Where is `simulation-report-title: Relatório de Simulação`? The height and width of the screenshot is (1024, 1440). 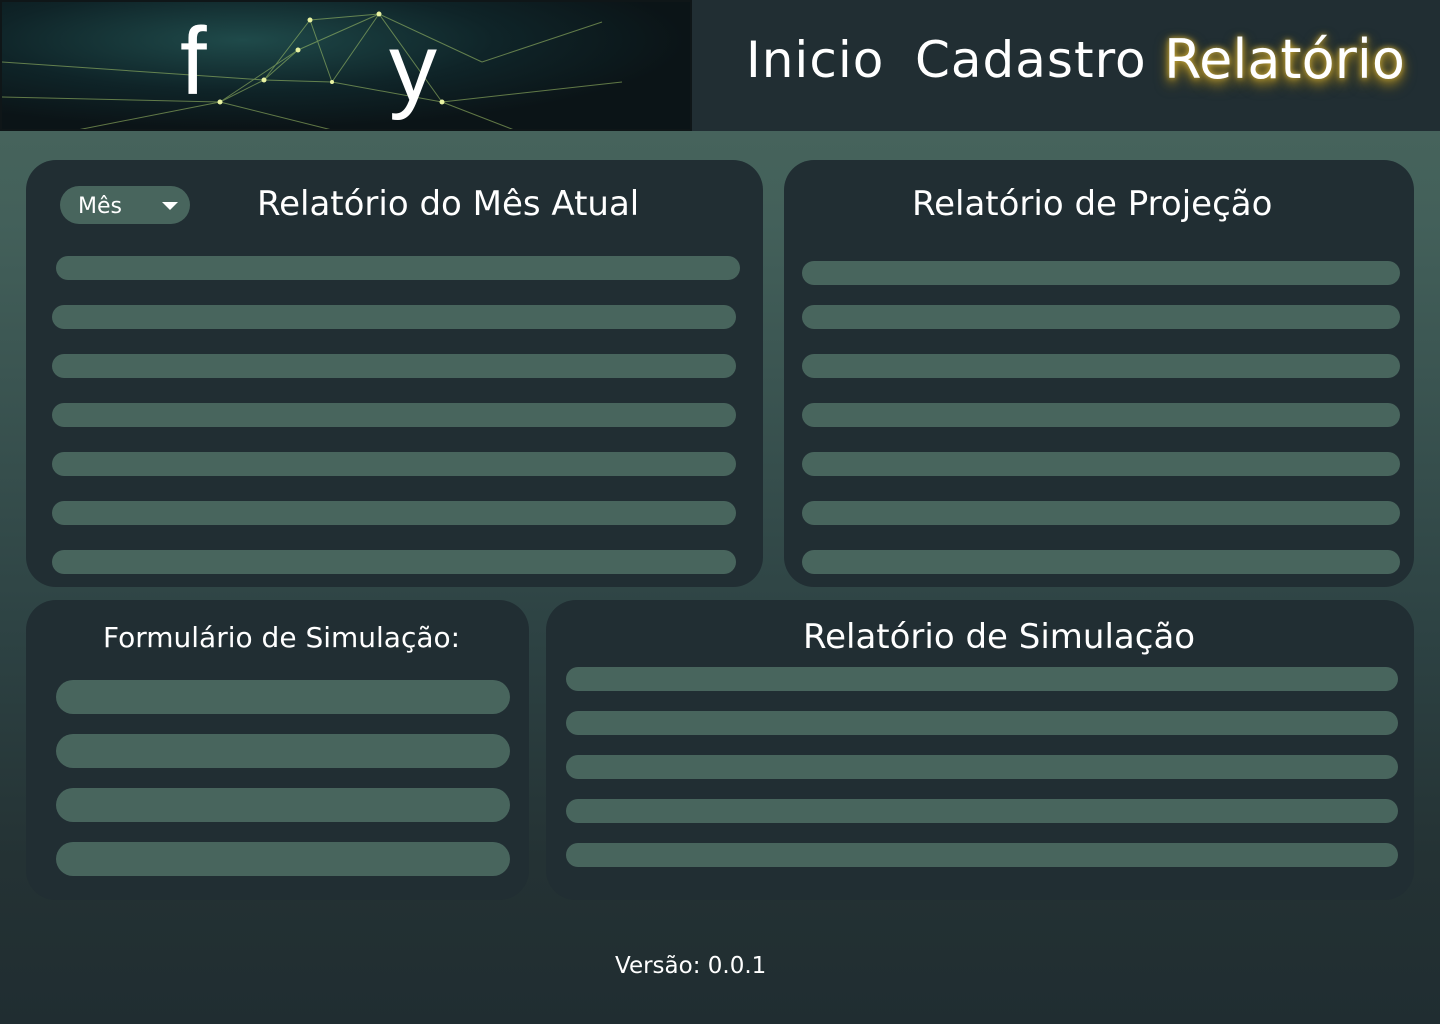 simulation-report-title: Relatório de Simulação is located at coordinates (999, 637).